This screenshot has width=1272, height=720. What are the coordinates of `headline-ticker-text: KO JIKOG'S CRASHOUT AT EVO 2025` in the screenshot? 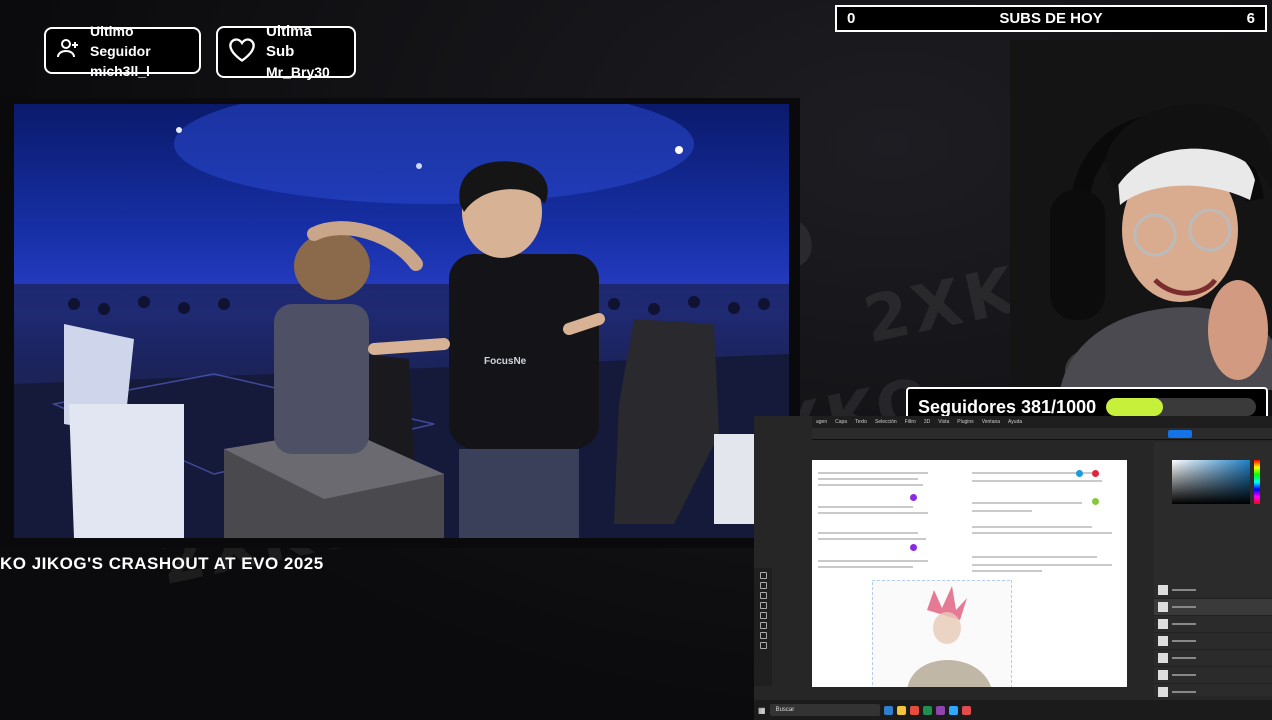 It's located at (162, 563).